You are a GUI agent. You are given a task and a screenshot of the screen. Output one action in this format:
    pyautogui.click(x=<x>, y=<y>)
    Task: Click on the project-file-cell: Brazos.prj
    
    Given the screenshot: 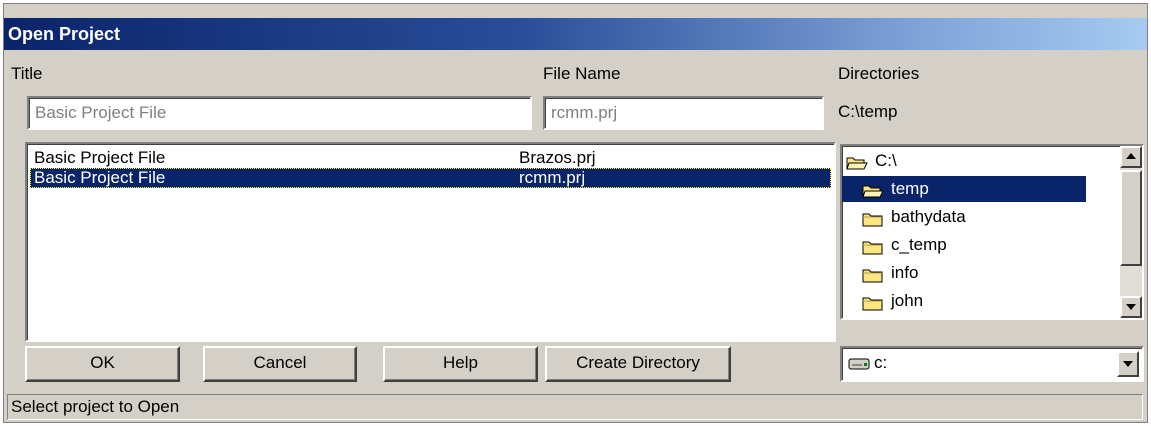 What is the action you would take?
    pyautogui.click(x=557, y=157)
    